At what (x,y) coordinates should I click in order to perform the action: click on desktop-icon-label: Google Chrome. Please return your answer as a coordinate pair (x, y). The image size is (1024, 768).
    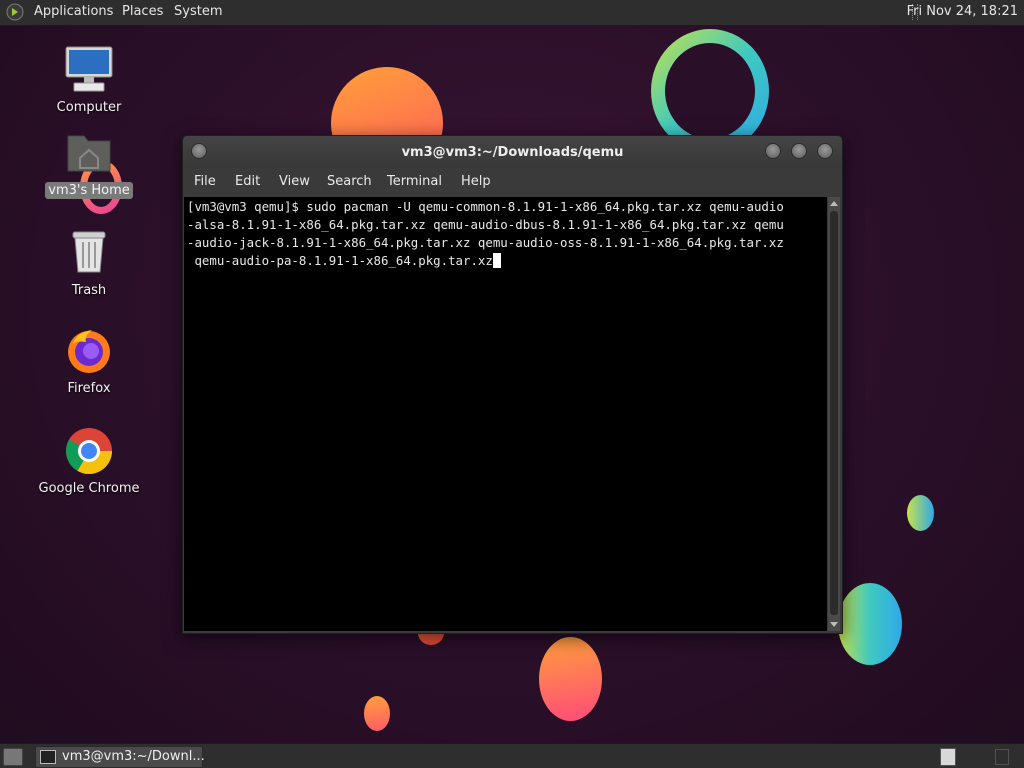
    Looking at the image, I should click on (89, 488).